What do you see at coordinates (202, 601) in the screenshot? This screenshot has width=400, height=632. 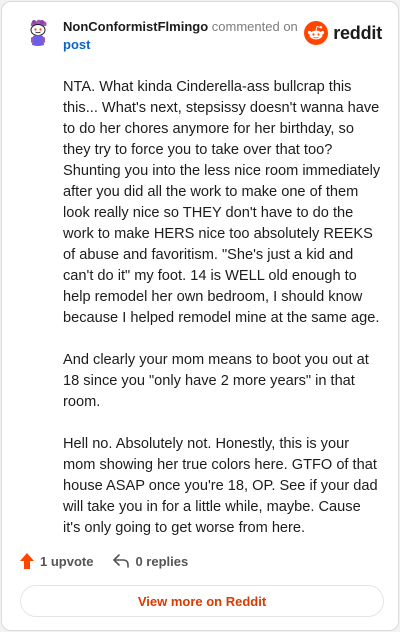 I see `view-more-button: View more on Reddit` at bounding box center [202, 601].